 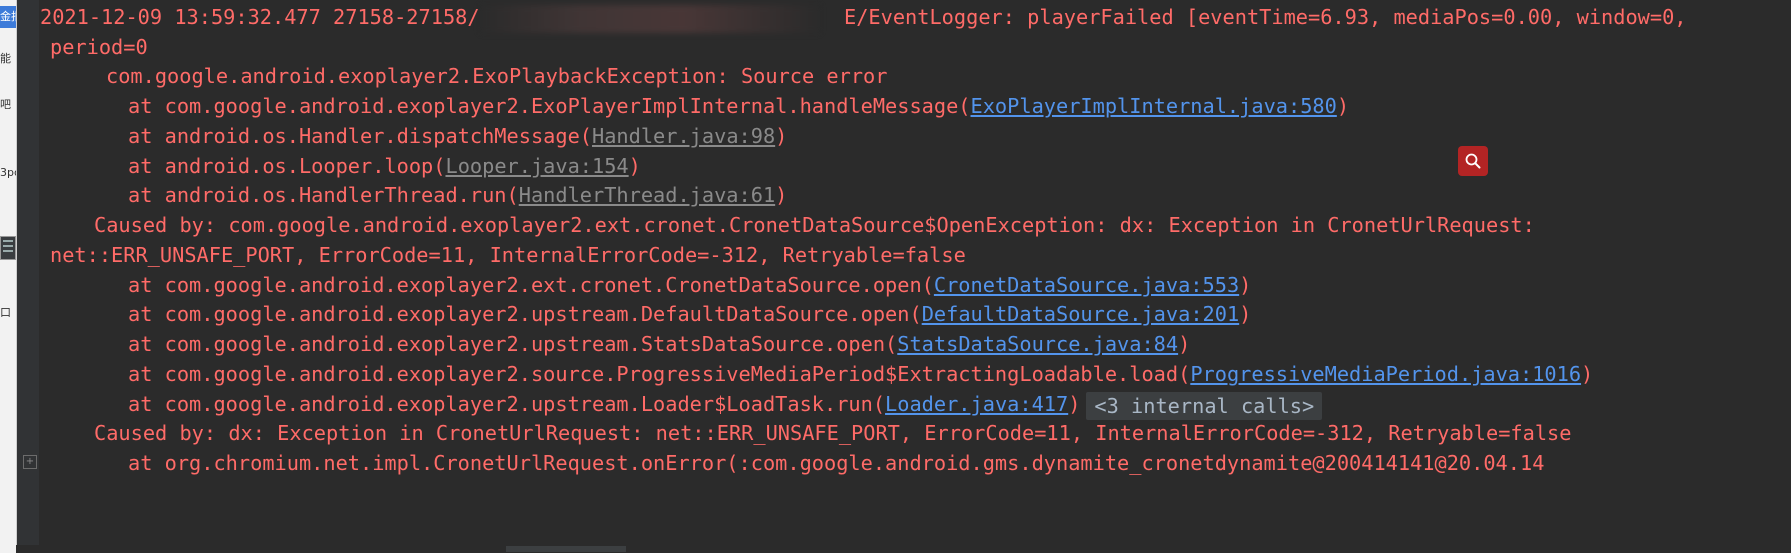 What do you see at coordinates (649, 18) in the screenshot?
I see `redacted-region` at bounding box center [649, 18].